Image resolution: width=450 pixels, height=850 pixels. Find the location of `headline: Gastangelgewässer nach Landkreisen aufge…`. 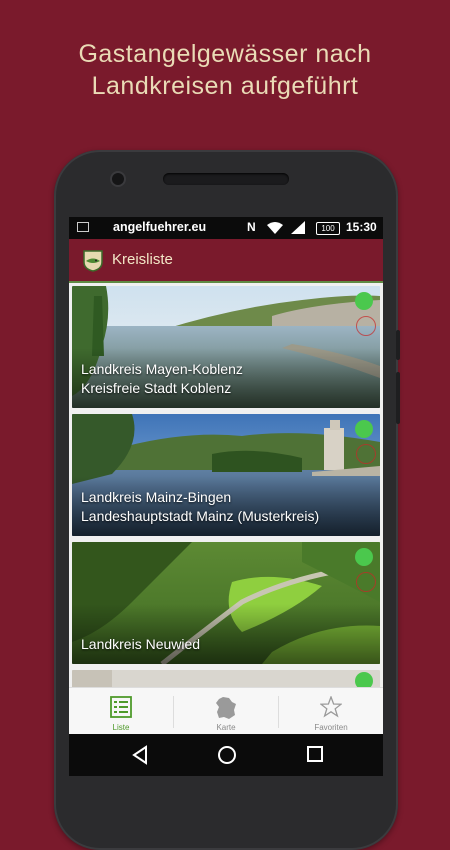

headline: Gastangelgewässer nach Landkreisen aufge… is located at coordinates (225, 70).